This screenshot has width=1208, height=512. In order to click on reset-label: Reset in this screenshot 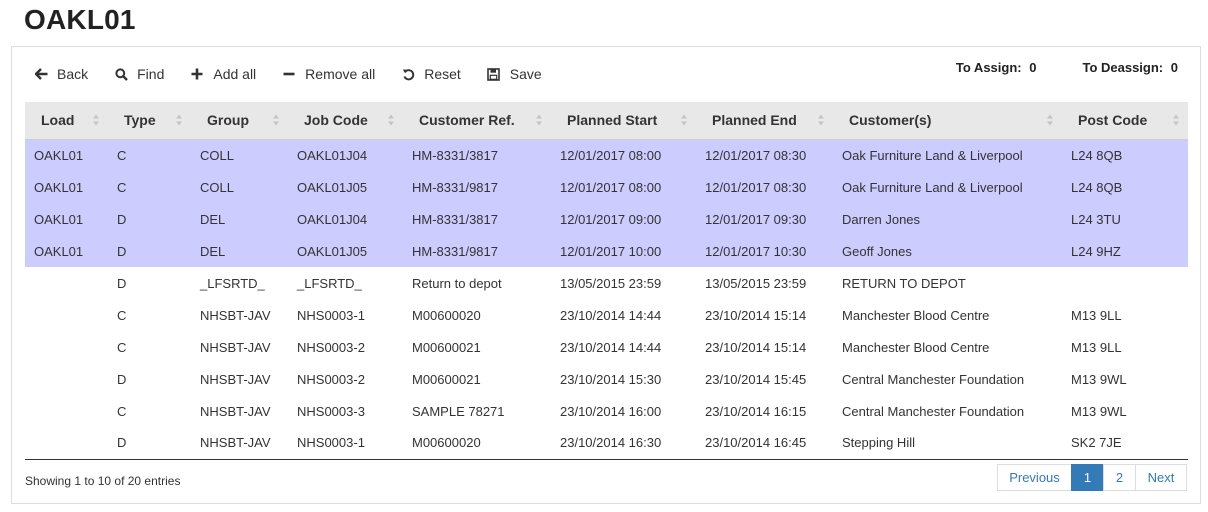, I will do `click(442, 74)`.